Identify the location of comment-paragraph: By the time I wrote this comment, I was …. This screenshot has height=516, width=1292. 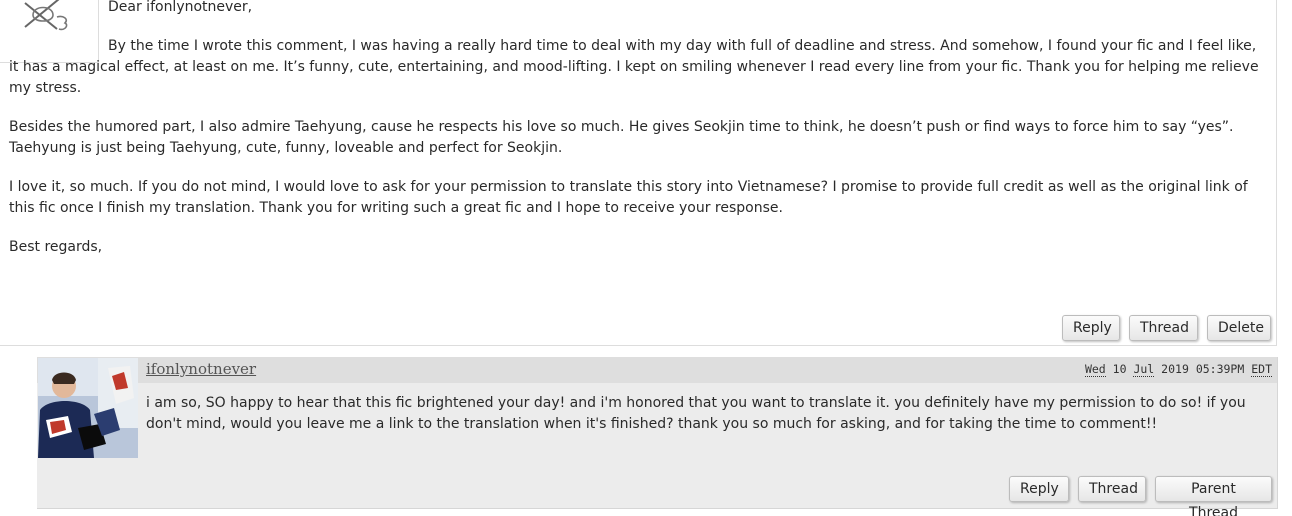
(634, 67).